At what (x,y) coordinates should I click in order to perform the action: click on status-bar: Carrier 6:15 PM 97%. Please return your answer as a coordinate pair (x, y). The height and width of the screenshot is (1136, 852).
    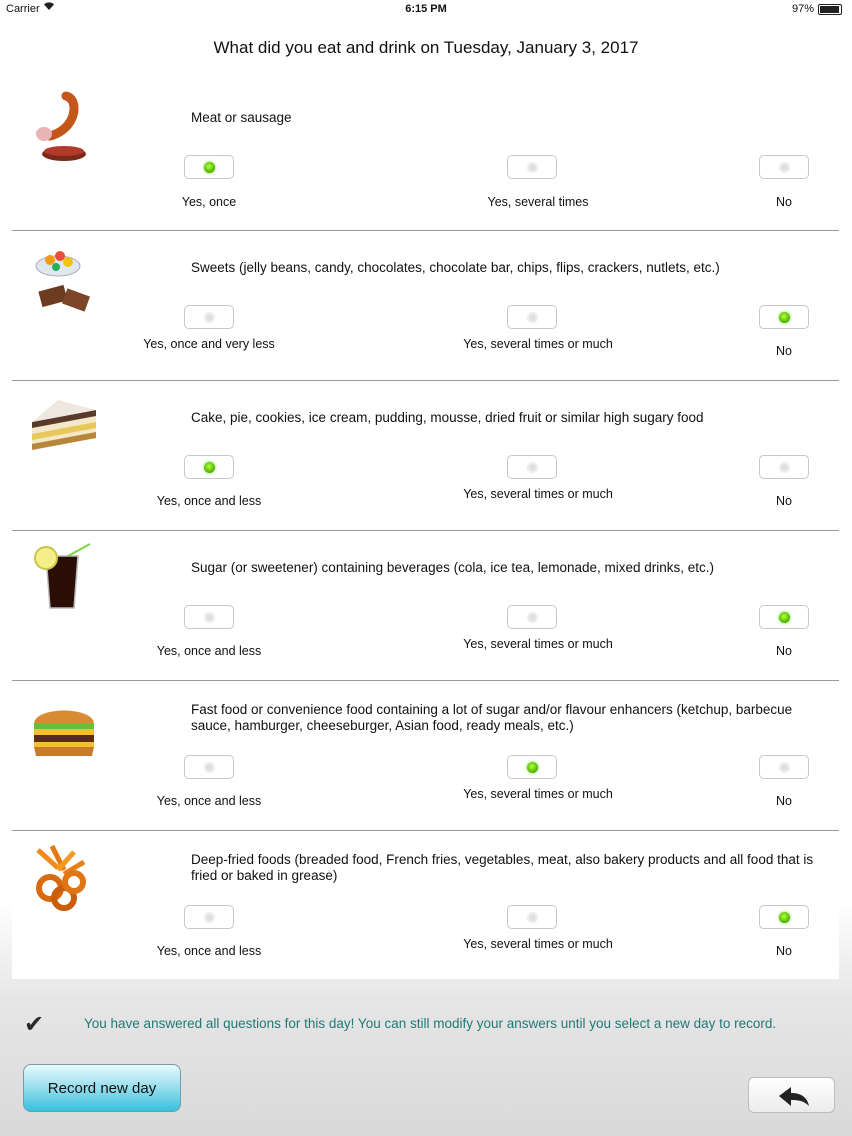
    Looking at the image, I should click on (426, 9).